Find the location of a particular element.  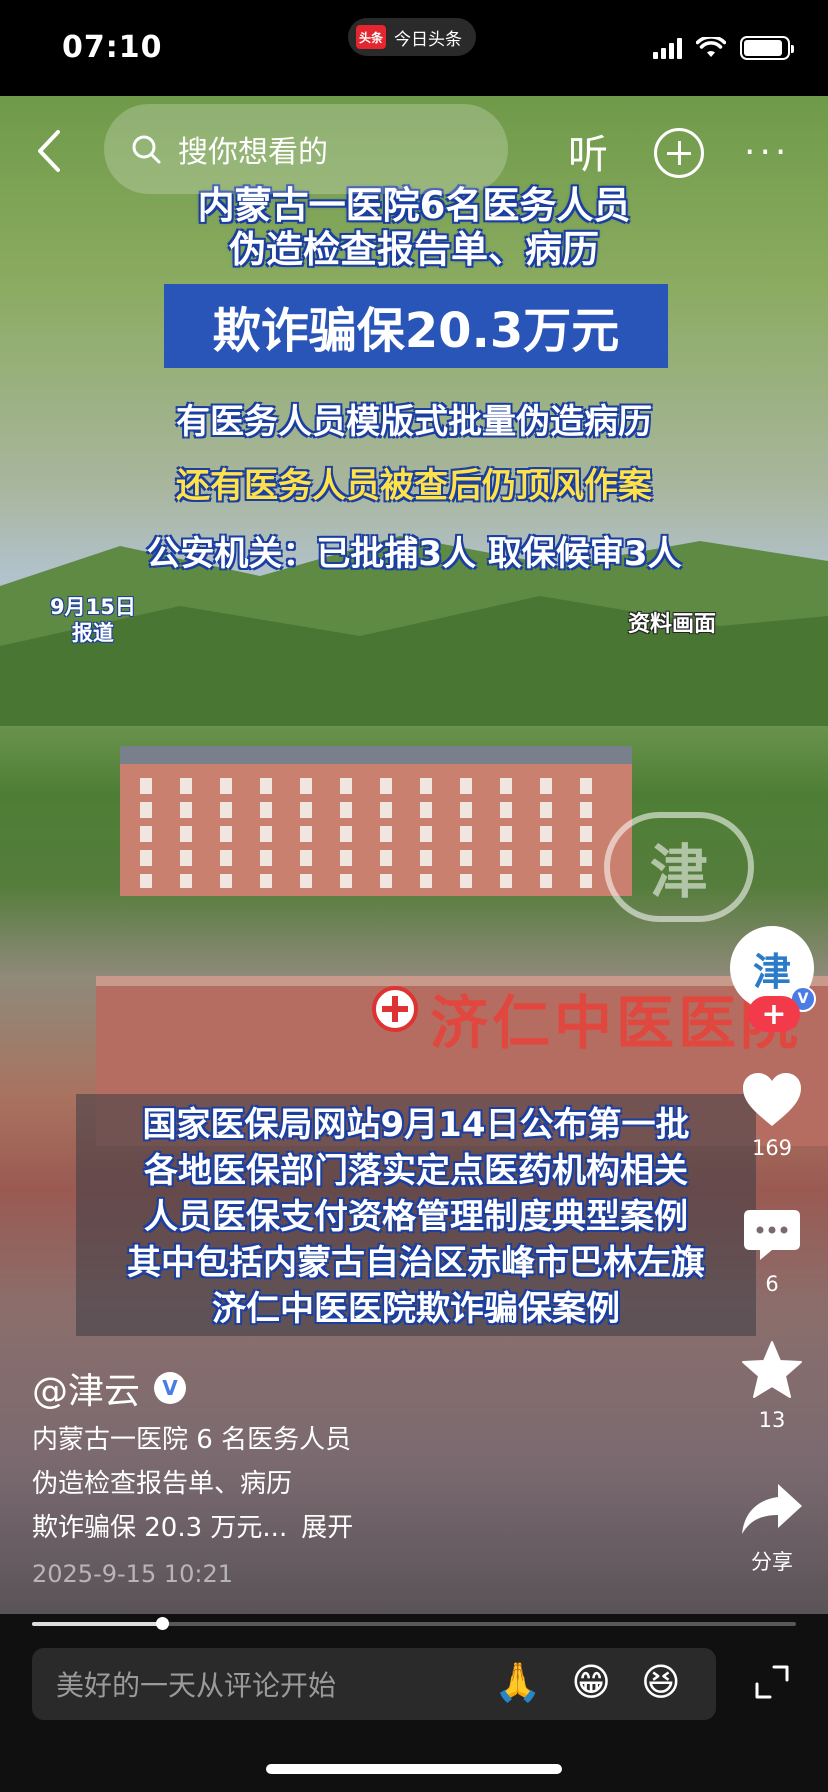

status-bar: 07:10 头条 今日头条 is located at coordinates (414, 48).